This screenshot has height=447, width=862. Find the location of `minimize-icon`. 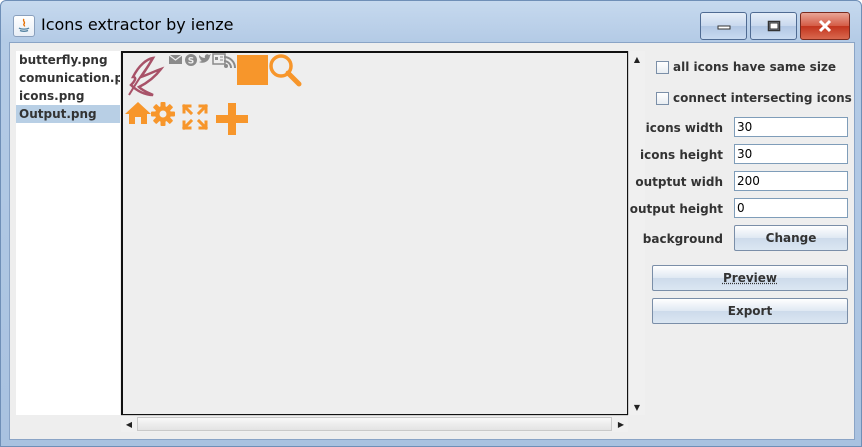

minimize-icon is located at coordinates (723, 27).